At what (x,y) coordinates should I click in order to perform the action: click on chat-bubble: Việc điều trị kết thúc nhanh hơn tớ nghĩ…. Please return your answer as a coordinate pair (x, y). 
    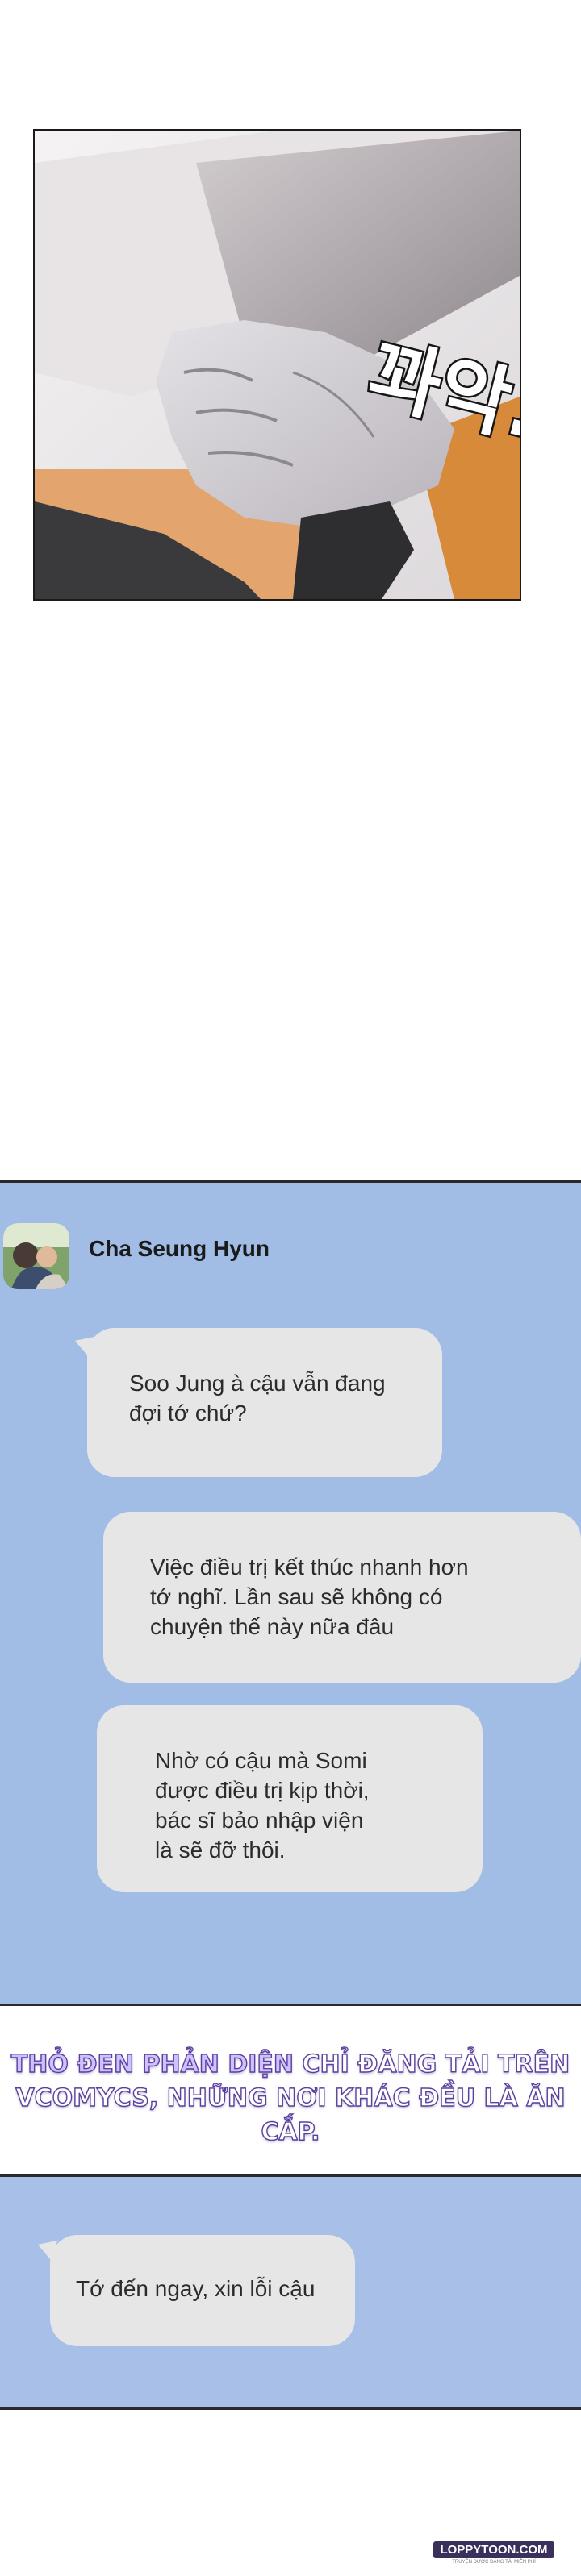
    Looking at the image, I should click on (342, 1597).